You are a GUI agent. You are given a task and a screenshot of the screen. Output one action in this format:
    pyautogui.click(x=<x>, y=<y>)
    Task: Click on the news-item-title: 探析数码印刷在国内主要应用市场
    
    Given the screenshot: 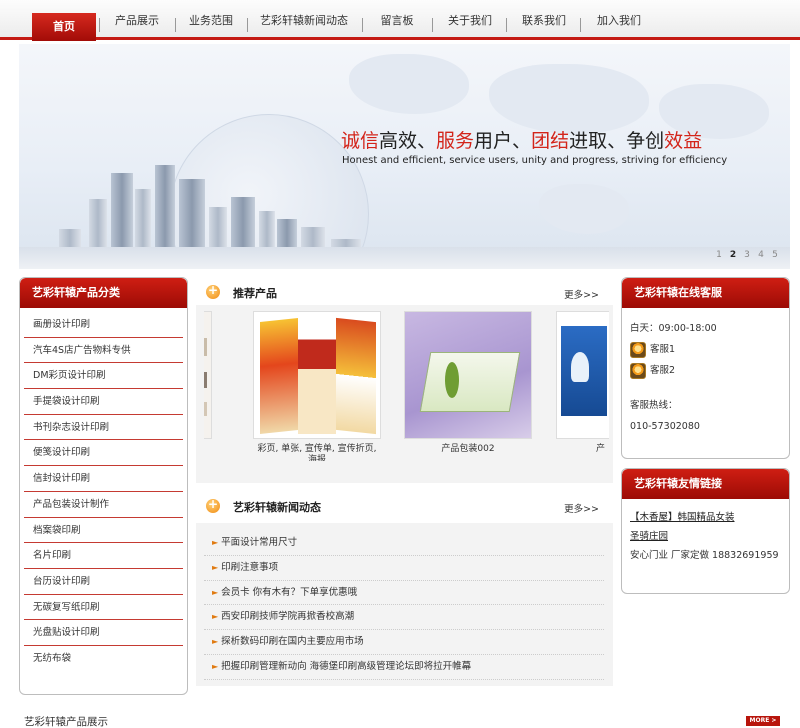 What is the action you would take?
    pyautogui.click(x=292, y=642)
    